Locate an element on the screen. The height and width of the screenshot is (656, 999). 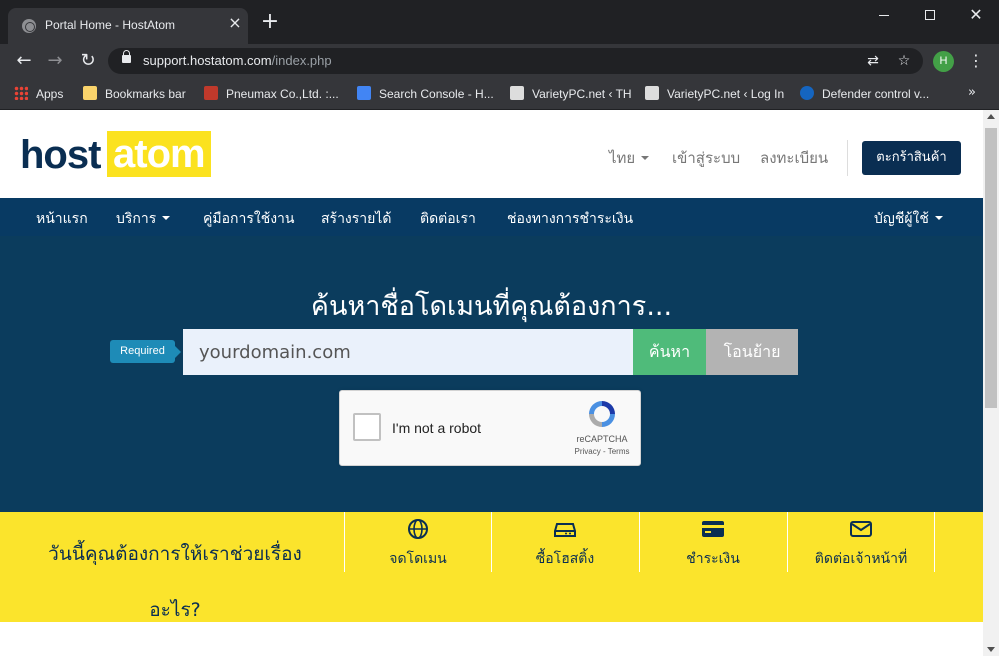
domain-search-input is located at coordinates (408, 352).